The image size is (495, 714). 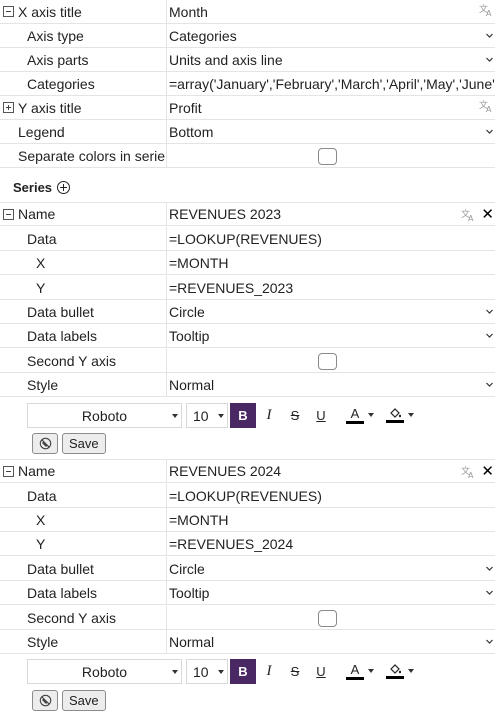 I want to click on second-y-axis-label: Second Y axis, so click(x=71, y=617).